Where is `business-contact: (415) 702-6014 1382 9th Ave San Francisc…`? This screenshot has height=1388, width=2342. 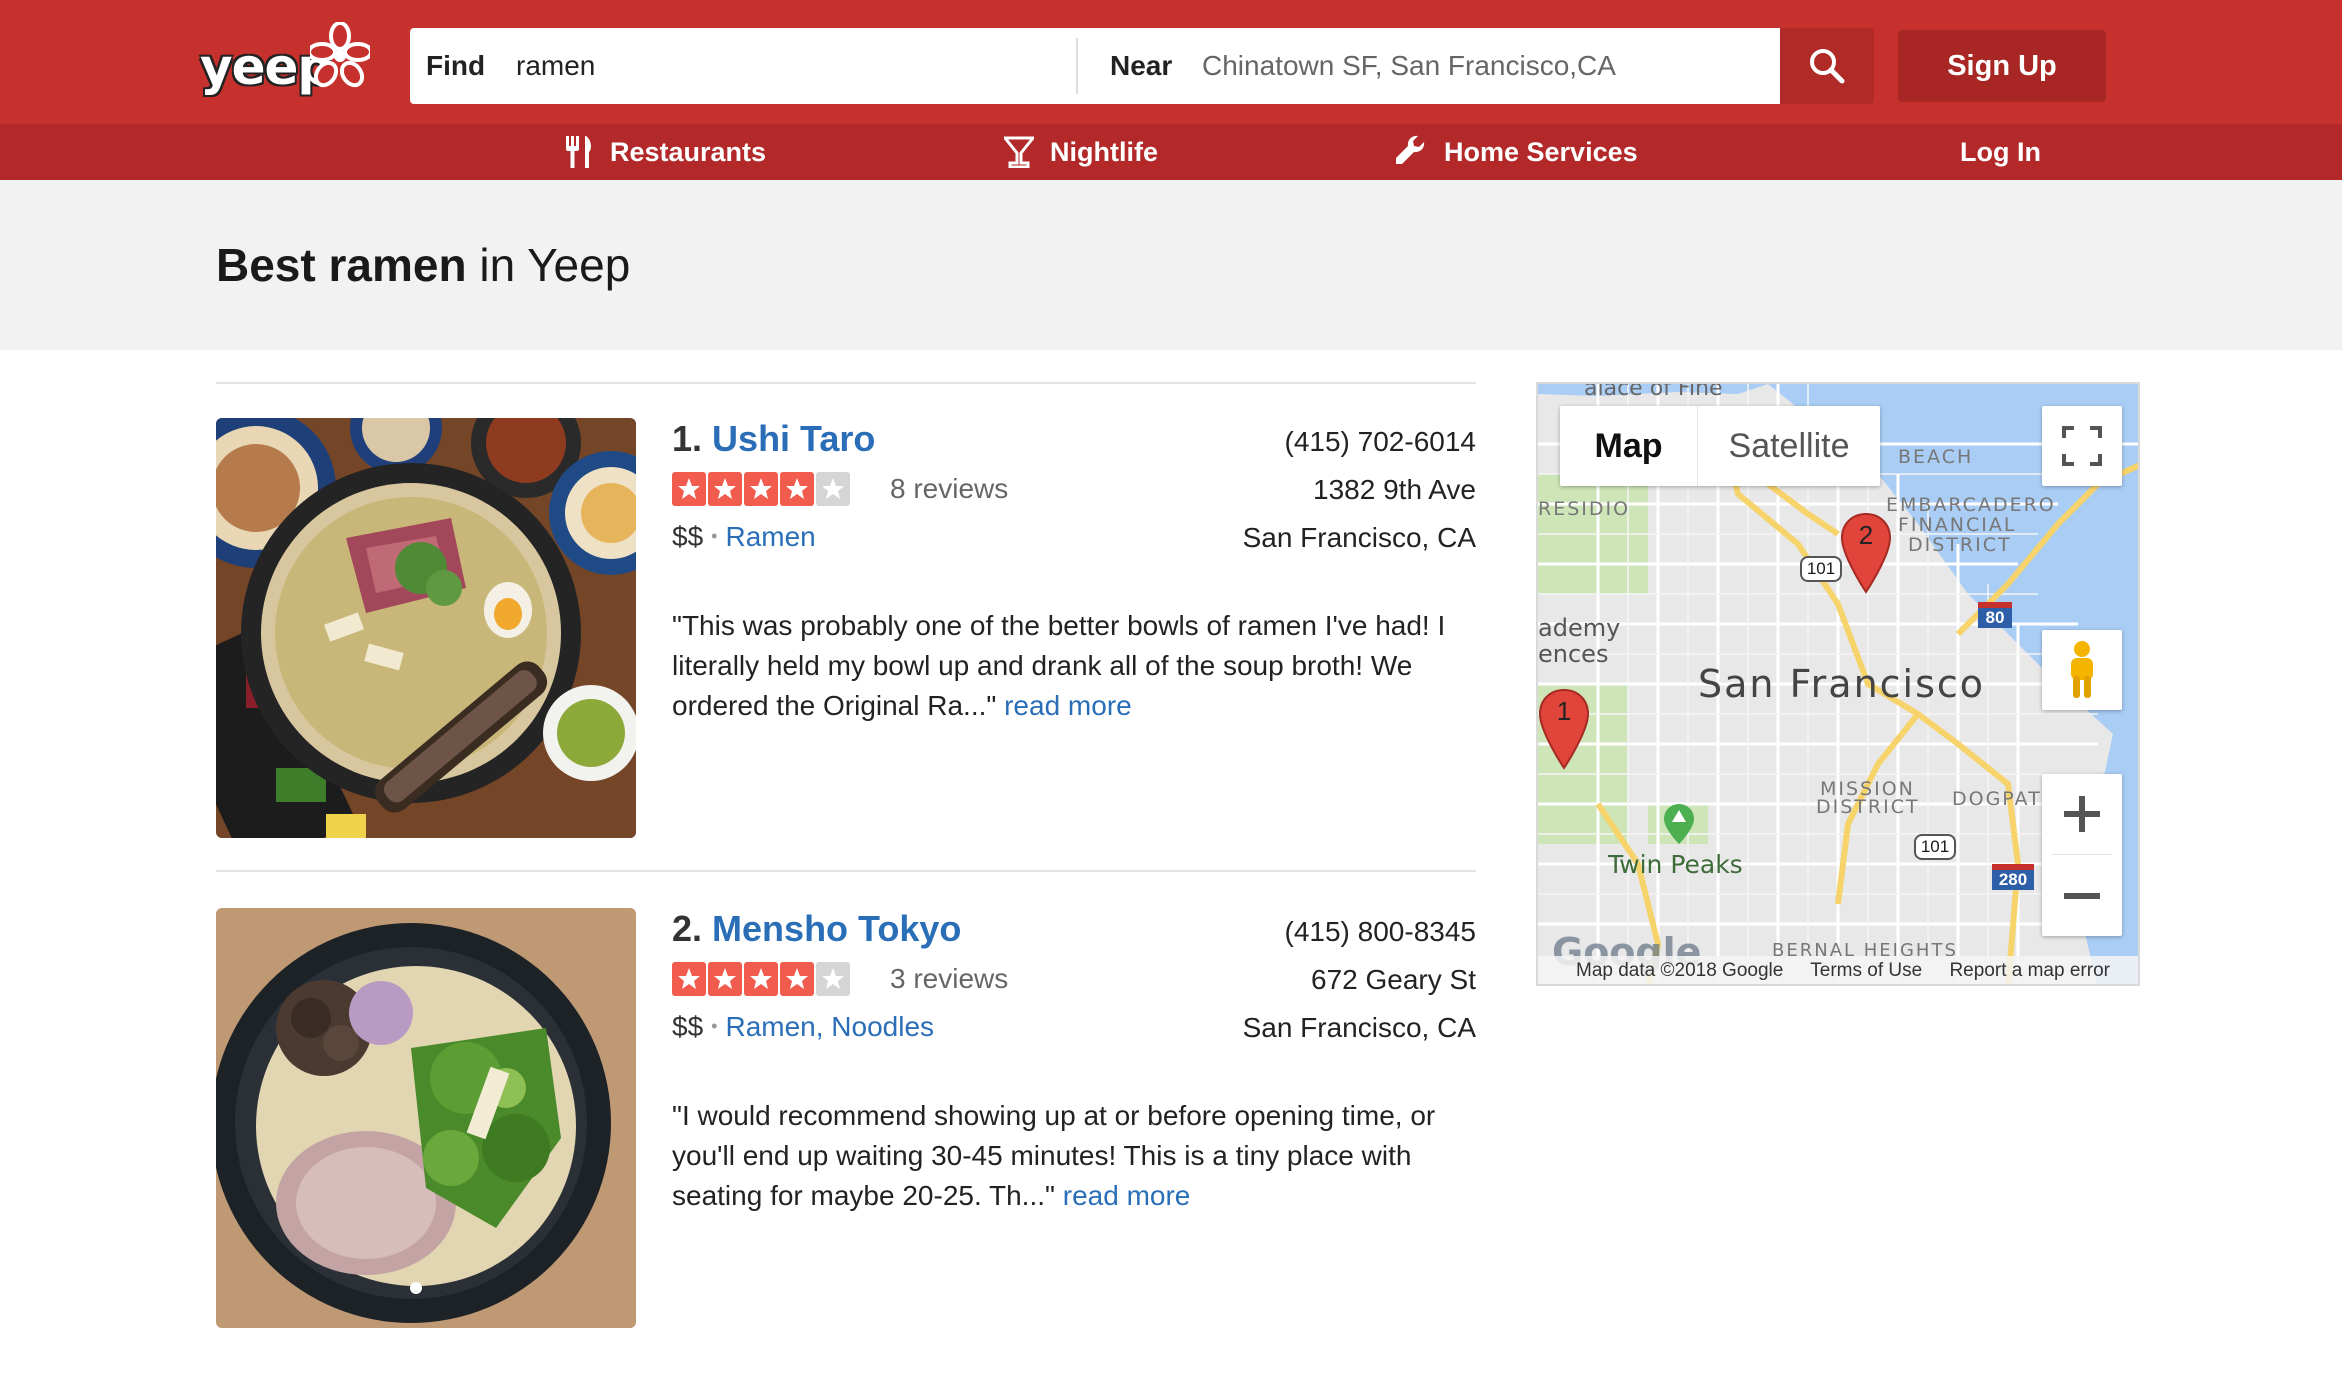
business-contact: (415) 702-6014 1382 9th Ave San Francisc… is located at coordinates (1359, 490).